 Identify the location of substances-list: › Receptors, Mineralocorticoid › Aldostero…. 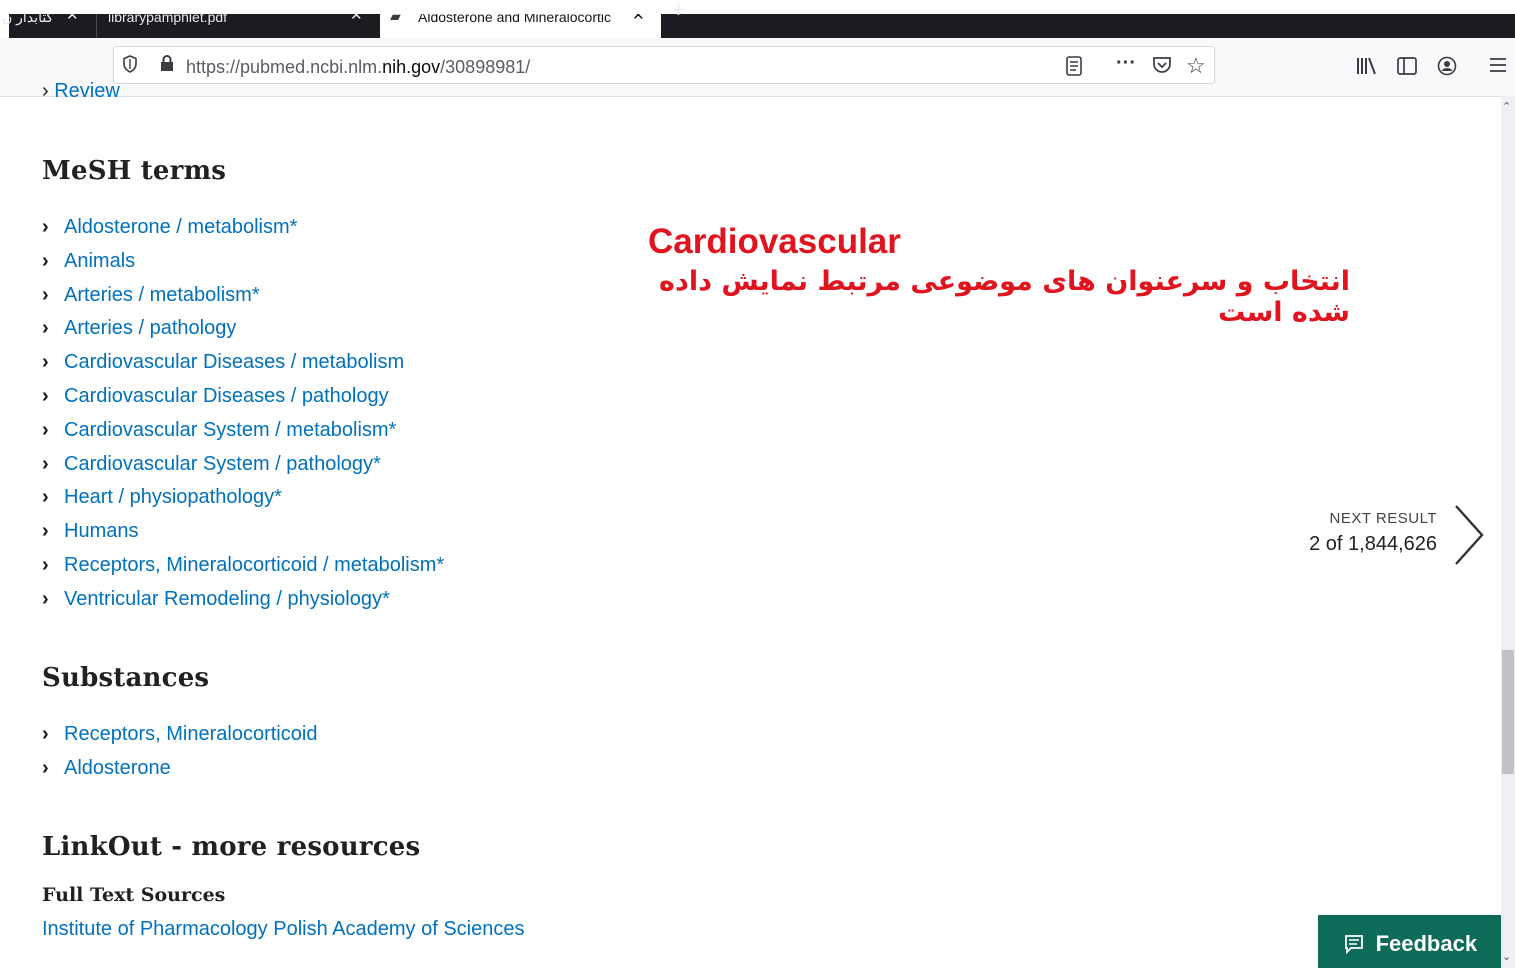
(179, 752).